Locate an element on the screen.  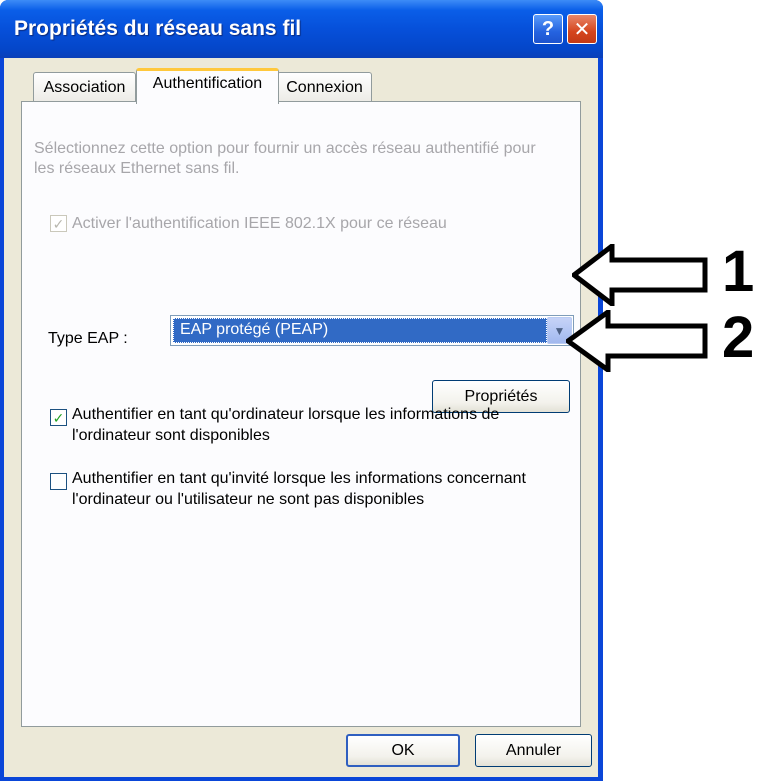
callout-number-1: 1 is located at coordinates (738, 271).